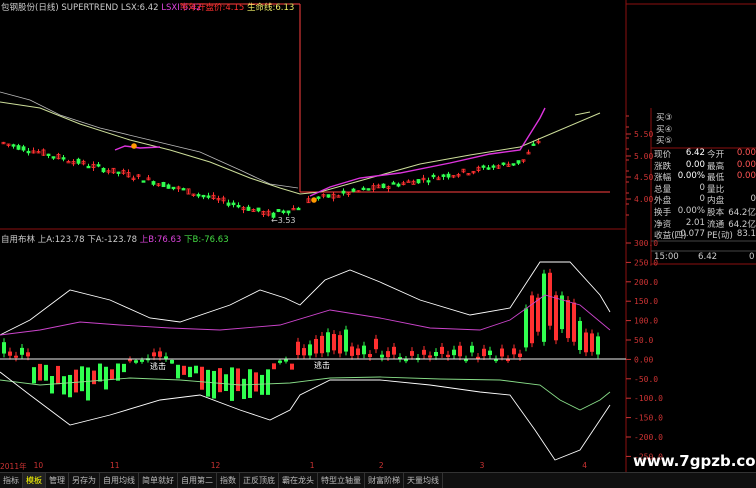 The image size is (756, 488). Describe the element at coordinates (664, 118) in the screenshot. I see `order-book-row: 买③` at that location.